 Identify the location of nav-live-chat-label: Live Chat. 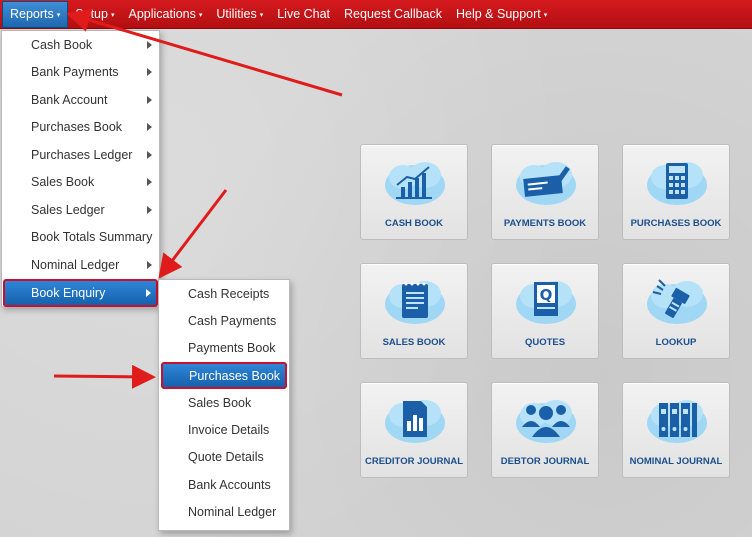
(304, 14).